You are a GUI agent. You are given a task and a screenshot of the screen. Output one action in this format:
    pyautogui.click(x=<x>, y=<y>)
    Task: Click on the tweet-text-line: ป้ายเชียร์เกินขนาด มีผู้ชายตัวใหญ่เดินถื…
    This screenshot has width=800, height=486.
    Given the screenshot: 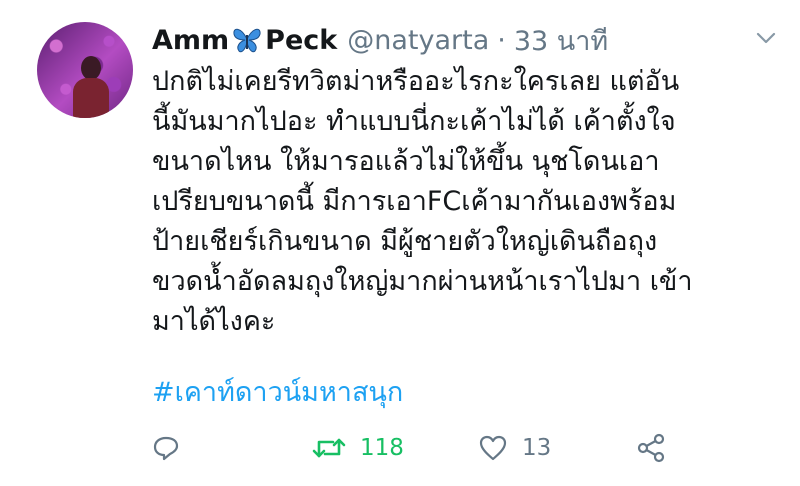 What is the action you would take?
    pyautogui.click(x=405, y=241)
    